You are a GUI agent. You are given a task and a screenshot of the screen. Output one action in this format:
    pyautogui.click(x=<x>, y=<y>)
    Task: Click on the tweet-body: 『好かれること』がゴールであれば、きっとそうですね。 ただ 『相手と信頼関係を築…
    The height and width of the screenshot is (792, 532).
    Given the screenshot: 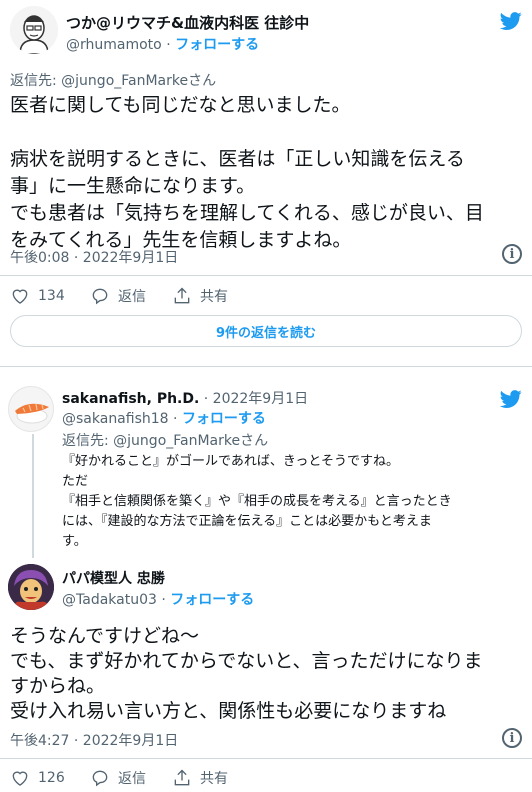 What is the action you would take?
    pyautogui.click(x=257, y=502)
    